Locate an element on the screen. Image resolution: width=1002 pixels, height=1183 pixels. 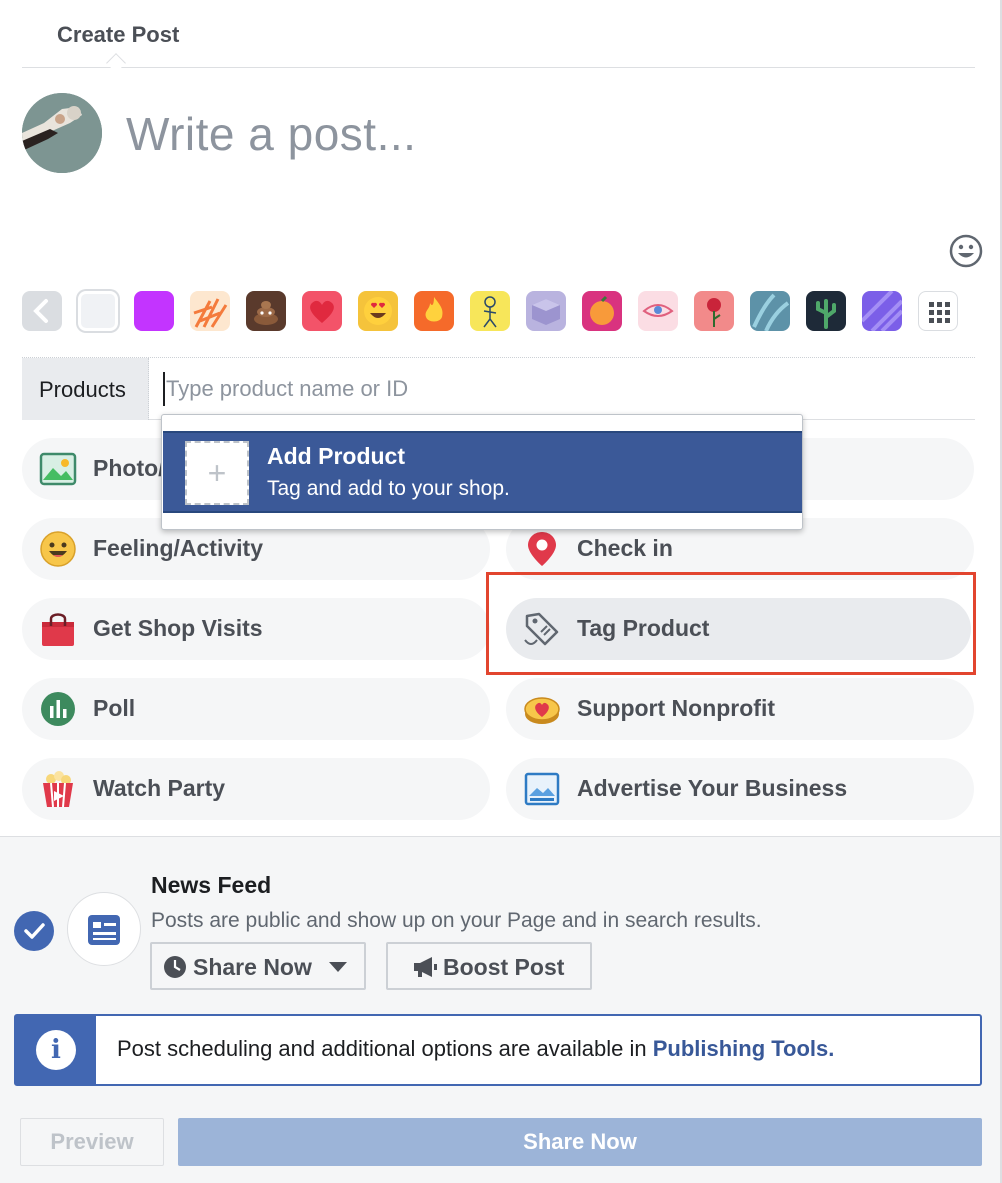
avatar is located at coordinates (62, 133).